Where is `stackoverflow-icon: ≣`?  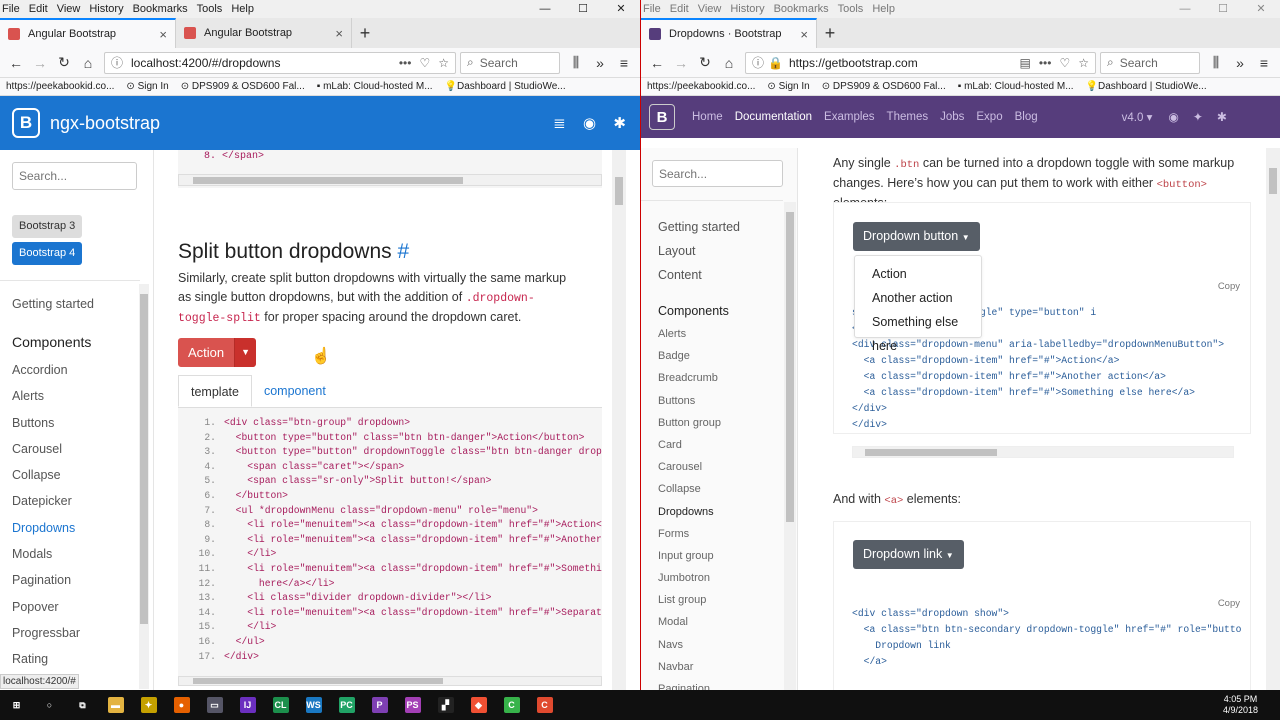
stackoverflow-icon: ≣ is located at coordinates (559, 123).